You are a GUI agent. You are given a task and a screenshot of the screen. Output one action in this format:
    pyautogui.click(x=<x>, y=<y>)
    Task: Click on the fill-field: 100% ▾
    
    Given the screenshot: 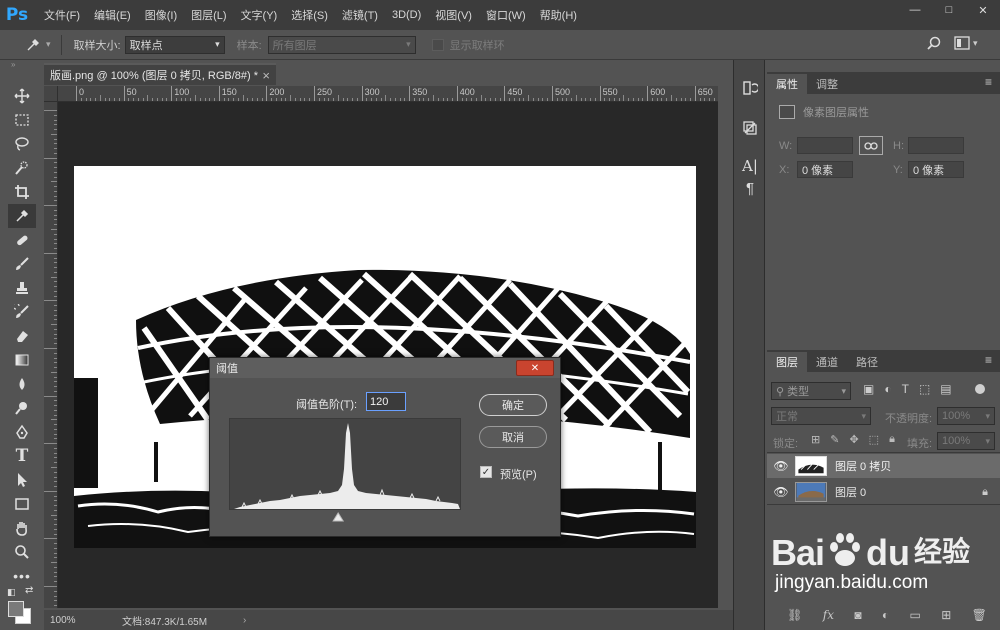 What is the action you would take?
    pyautogui.click(x=966, y=441)
    